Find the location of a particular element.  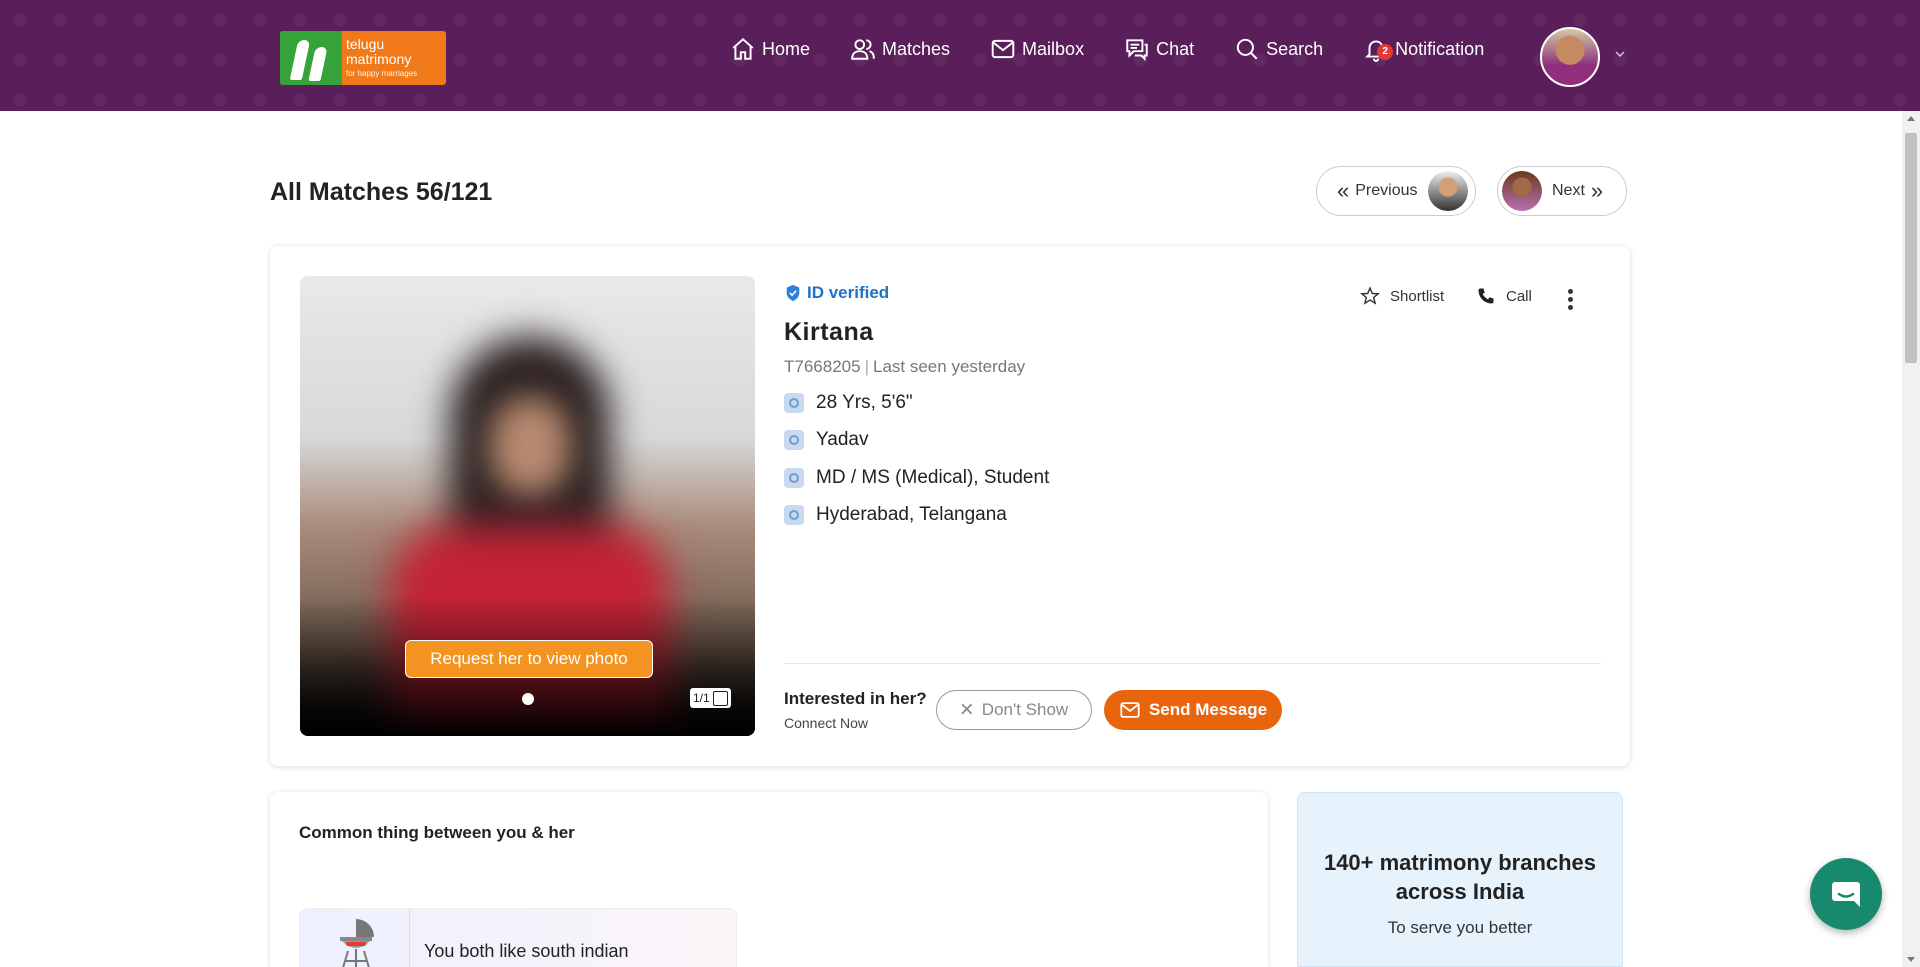

attr-community-text: Yadav is located at coordinates (842, 439).